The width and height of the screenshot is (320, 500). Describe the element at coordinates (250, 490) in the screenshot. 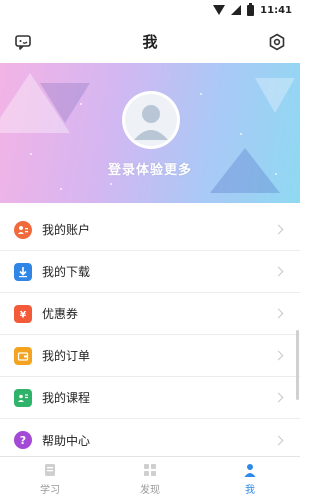

I see `tab-label: 我` at that location.